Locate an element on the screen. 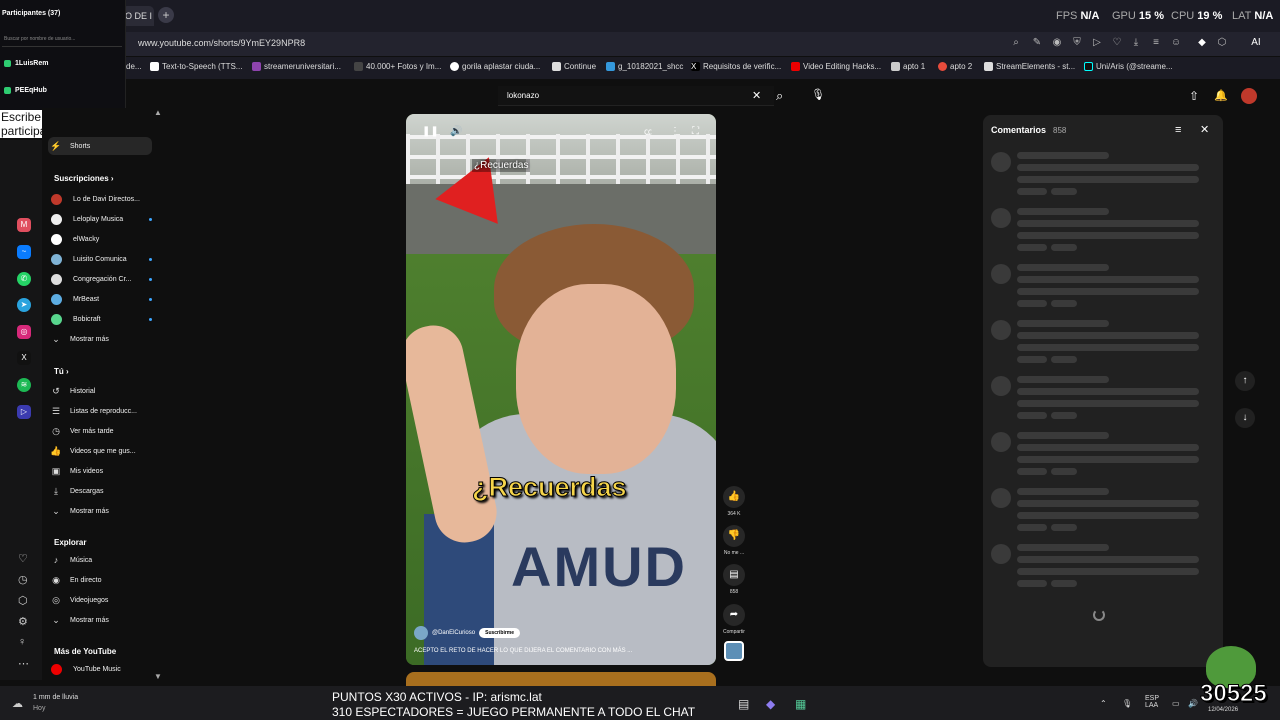  subscription-item: MrBeast is located at coordinates (100, 299).